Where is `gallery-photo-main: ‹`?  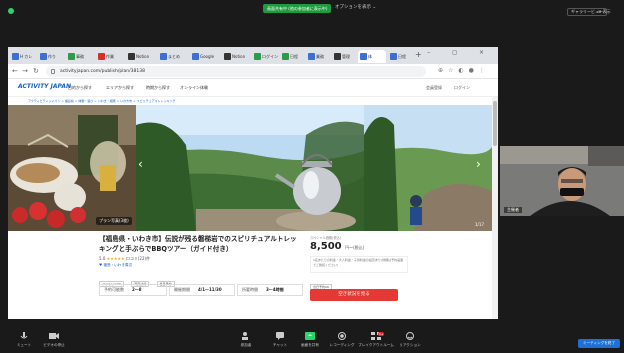 gallery-photo-main: ‹ is located at coordinates (250, 168).